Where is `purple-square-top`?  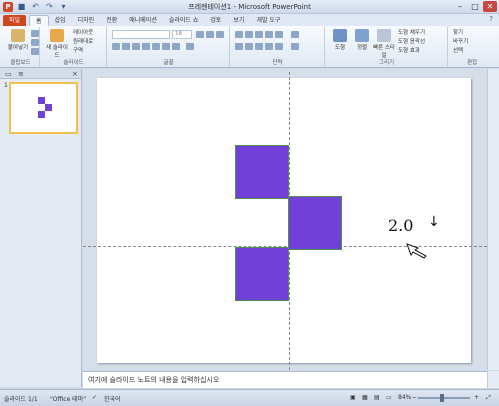
purple-square-top is located at coordinates (262, 172).